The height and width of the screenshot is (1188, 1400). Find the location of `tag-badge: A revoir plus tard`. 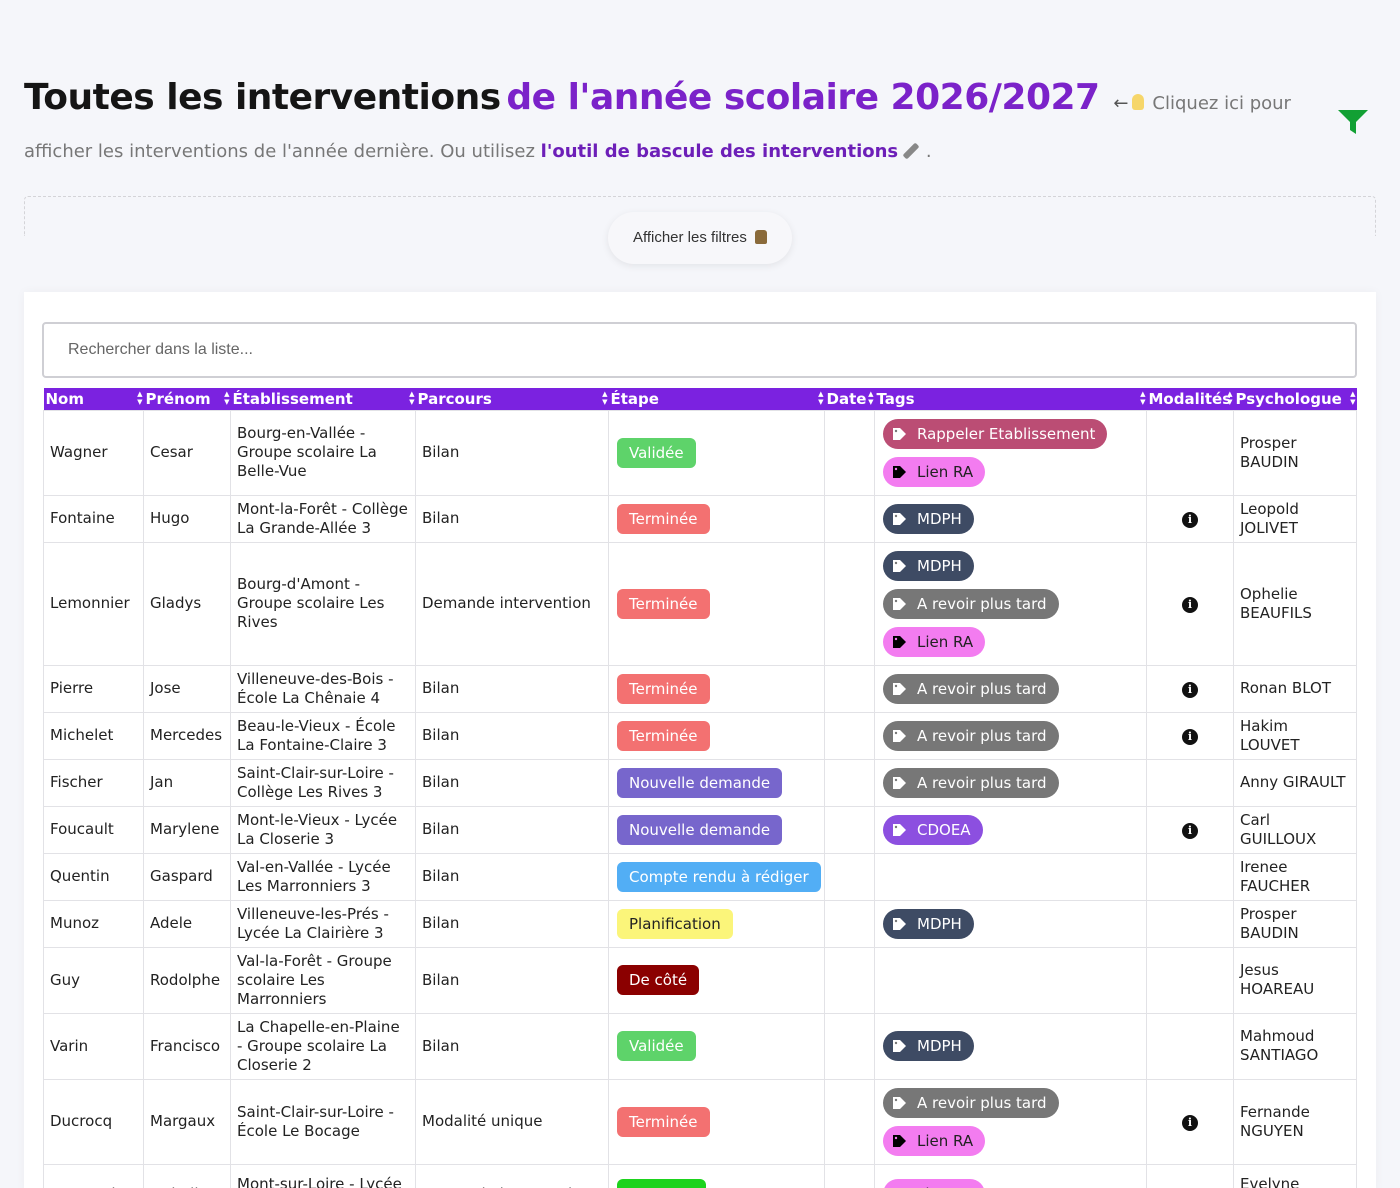

tag-badge: A revoir plus tard is located at coordinates (971, 1102).